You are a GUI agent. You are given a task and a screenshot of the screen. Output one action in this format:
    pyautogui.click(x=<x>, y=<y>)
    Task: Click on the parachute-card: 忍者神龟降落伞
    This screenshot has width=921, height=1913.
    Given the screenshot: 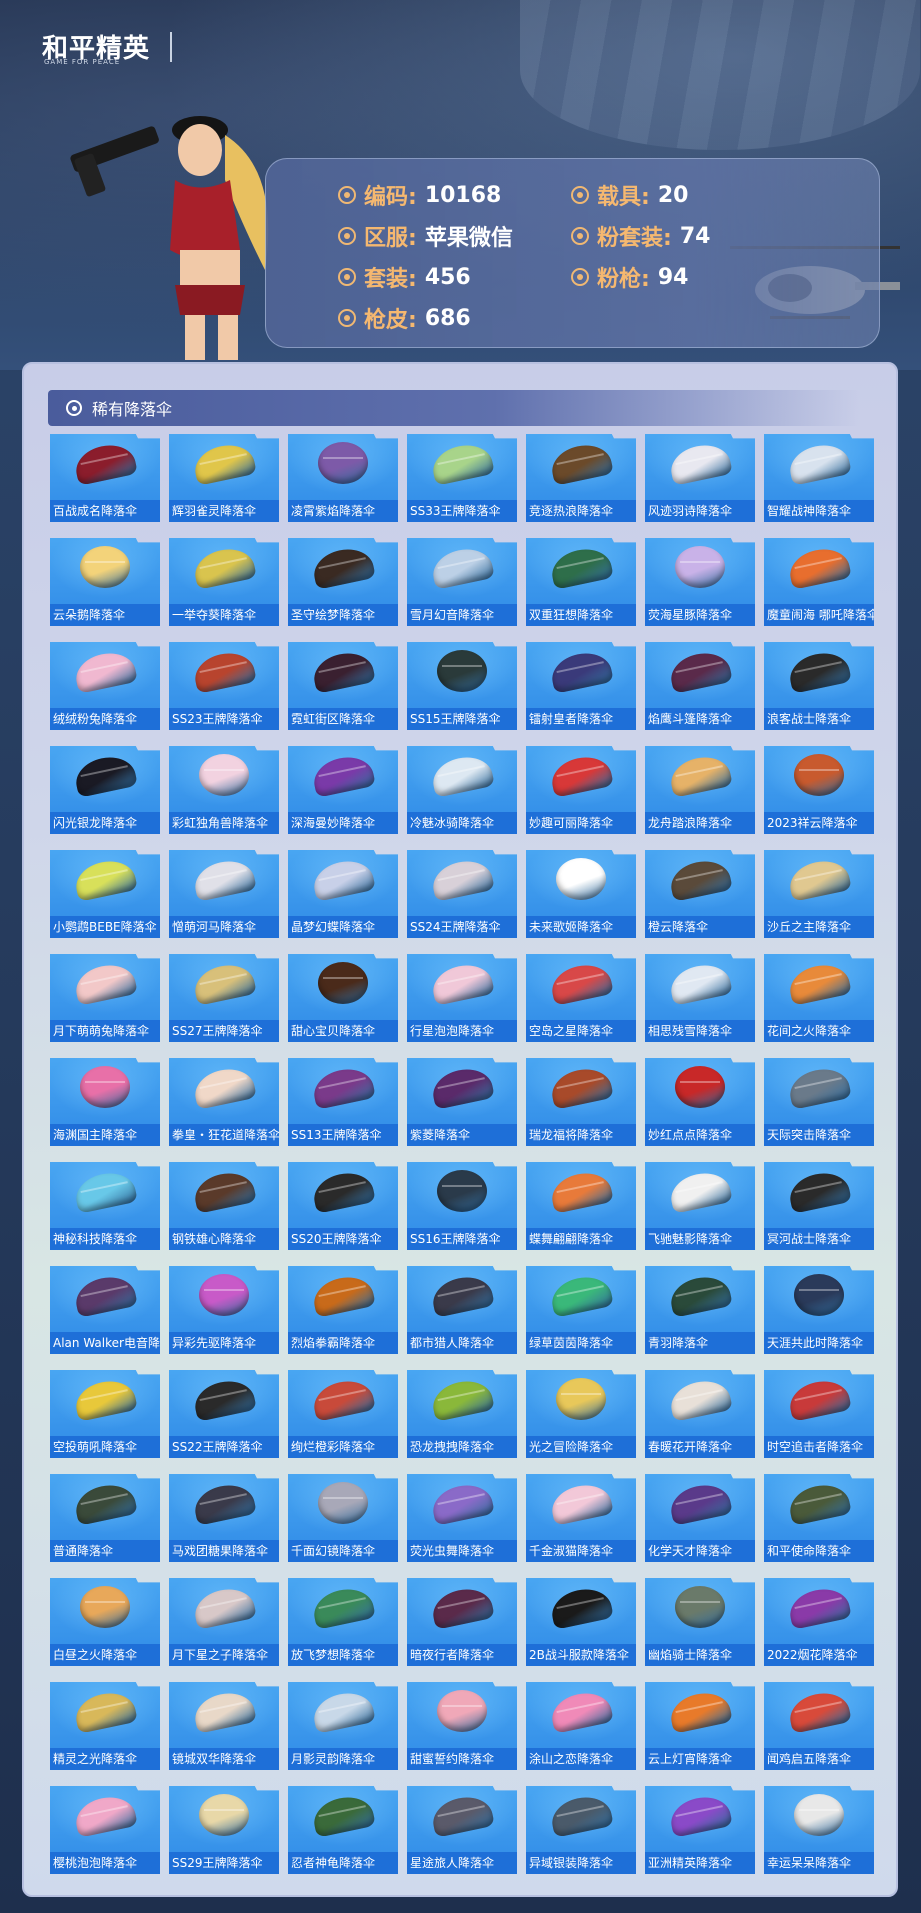 What is the action you would take?
    pyautogui.click(x=343, y=1830)
    